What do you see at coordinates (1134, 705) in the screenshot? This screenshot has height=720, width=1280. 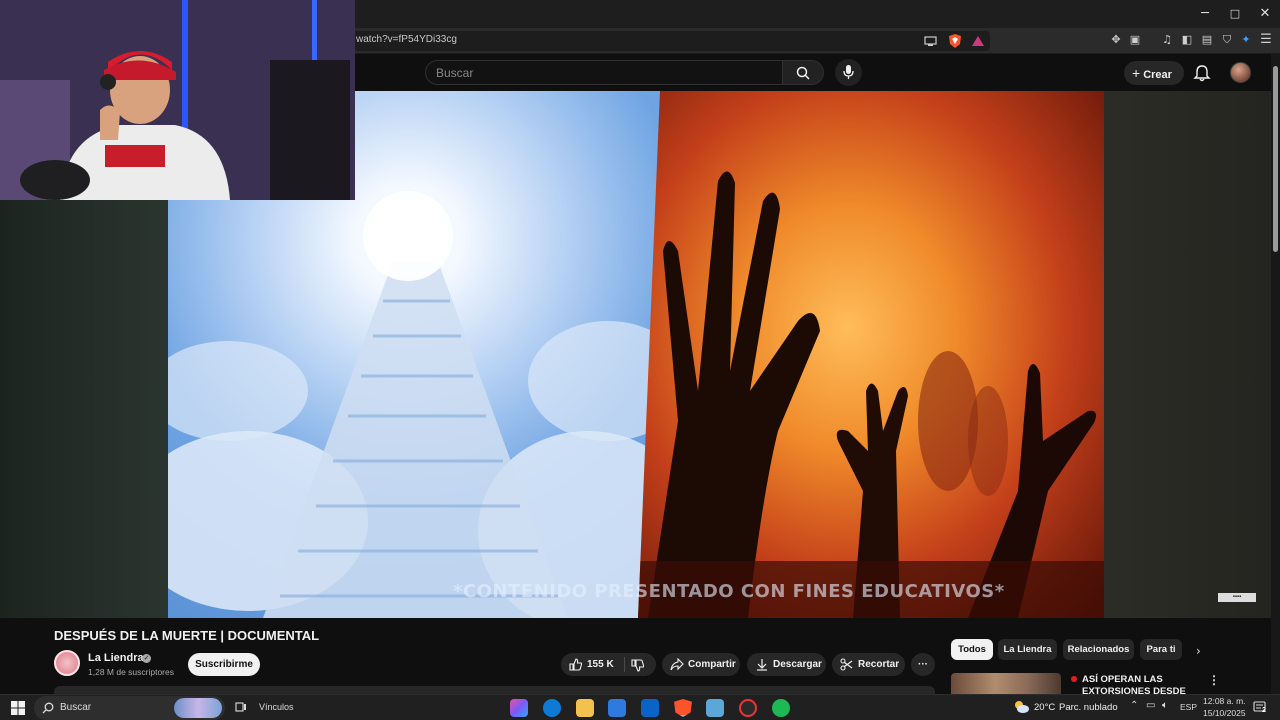 I see `chevron-up-icon: ⌃` at bounding box center [1134, 705].